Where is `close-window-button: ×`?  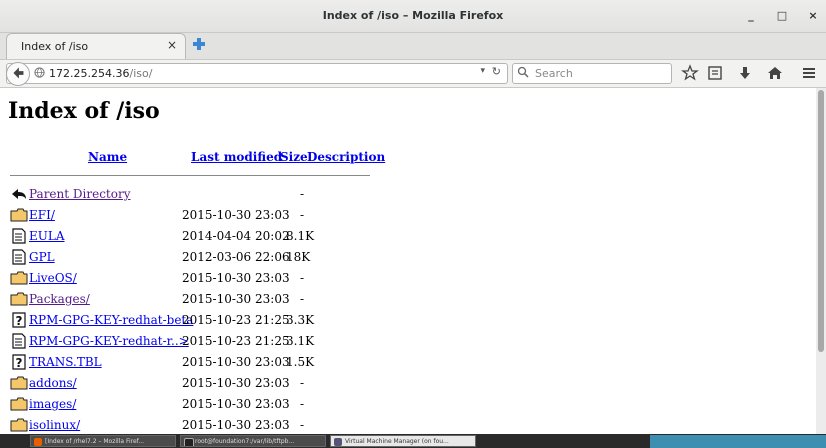
close-window-button: × is located at coordinates (813, 16).